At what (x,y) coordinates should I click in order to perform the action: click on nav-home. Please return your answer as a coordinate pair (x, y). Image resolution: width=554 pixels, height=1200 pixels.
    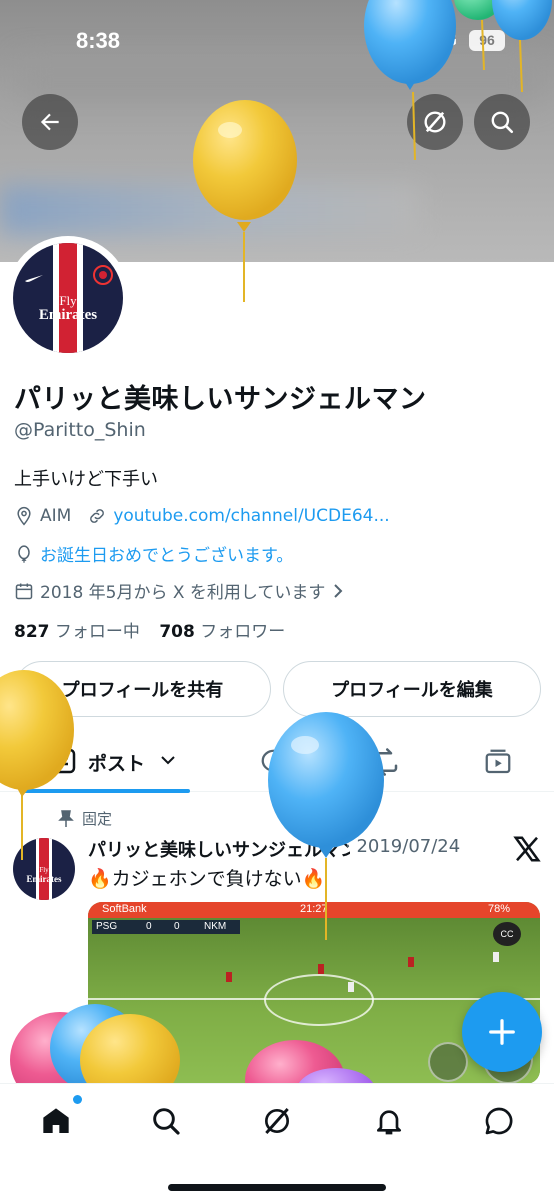
    Looking at the image, I should click on (56, 1121).